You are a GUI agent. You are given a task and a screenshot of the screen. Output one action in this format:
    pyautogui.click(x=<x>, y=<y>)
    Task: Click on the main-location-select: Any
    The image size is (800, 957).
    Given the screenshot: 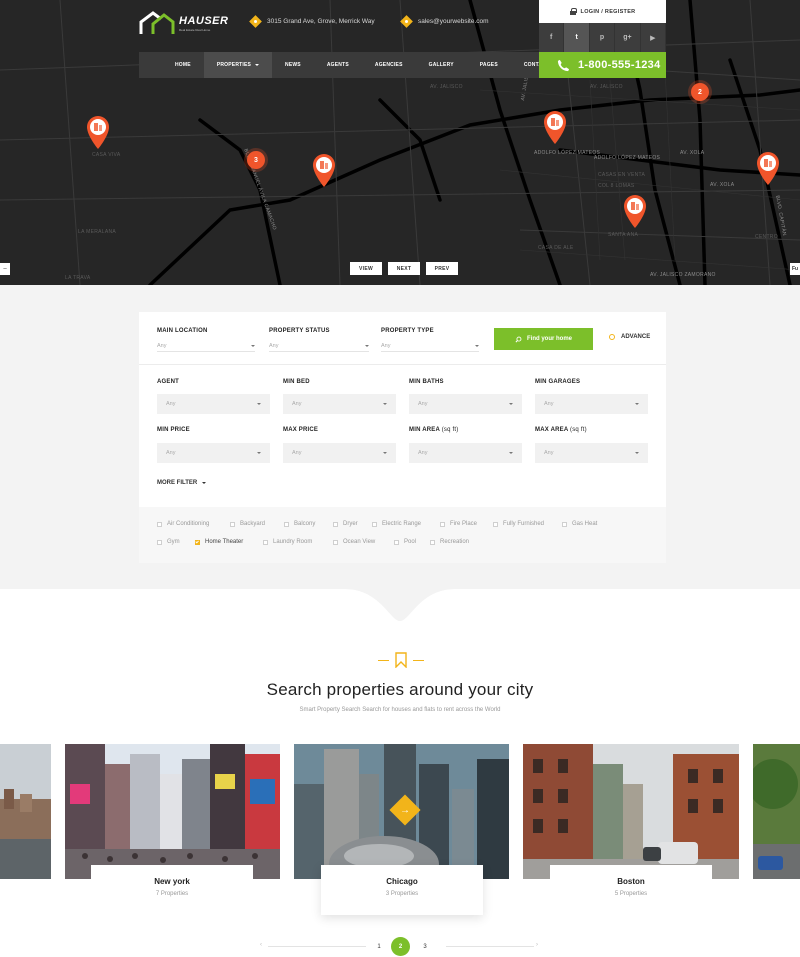 What is the action you would take?
    pyautogui.click(x=206, y=346)
    